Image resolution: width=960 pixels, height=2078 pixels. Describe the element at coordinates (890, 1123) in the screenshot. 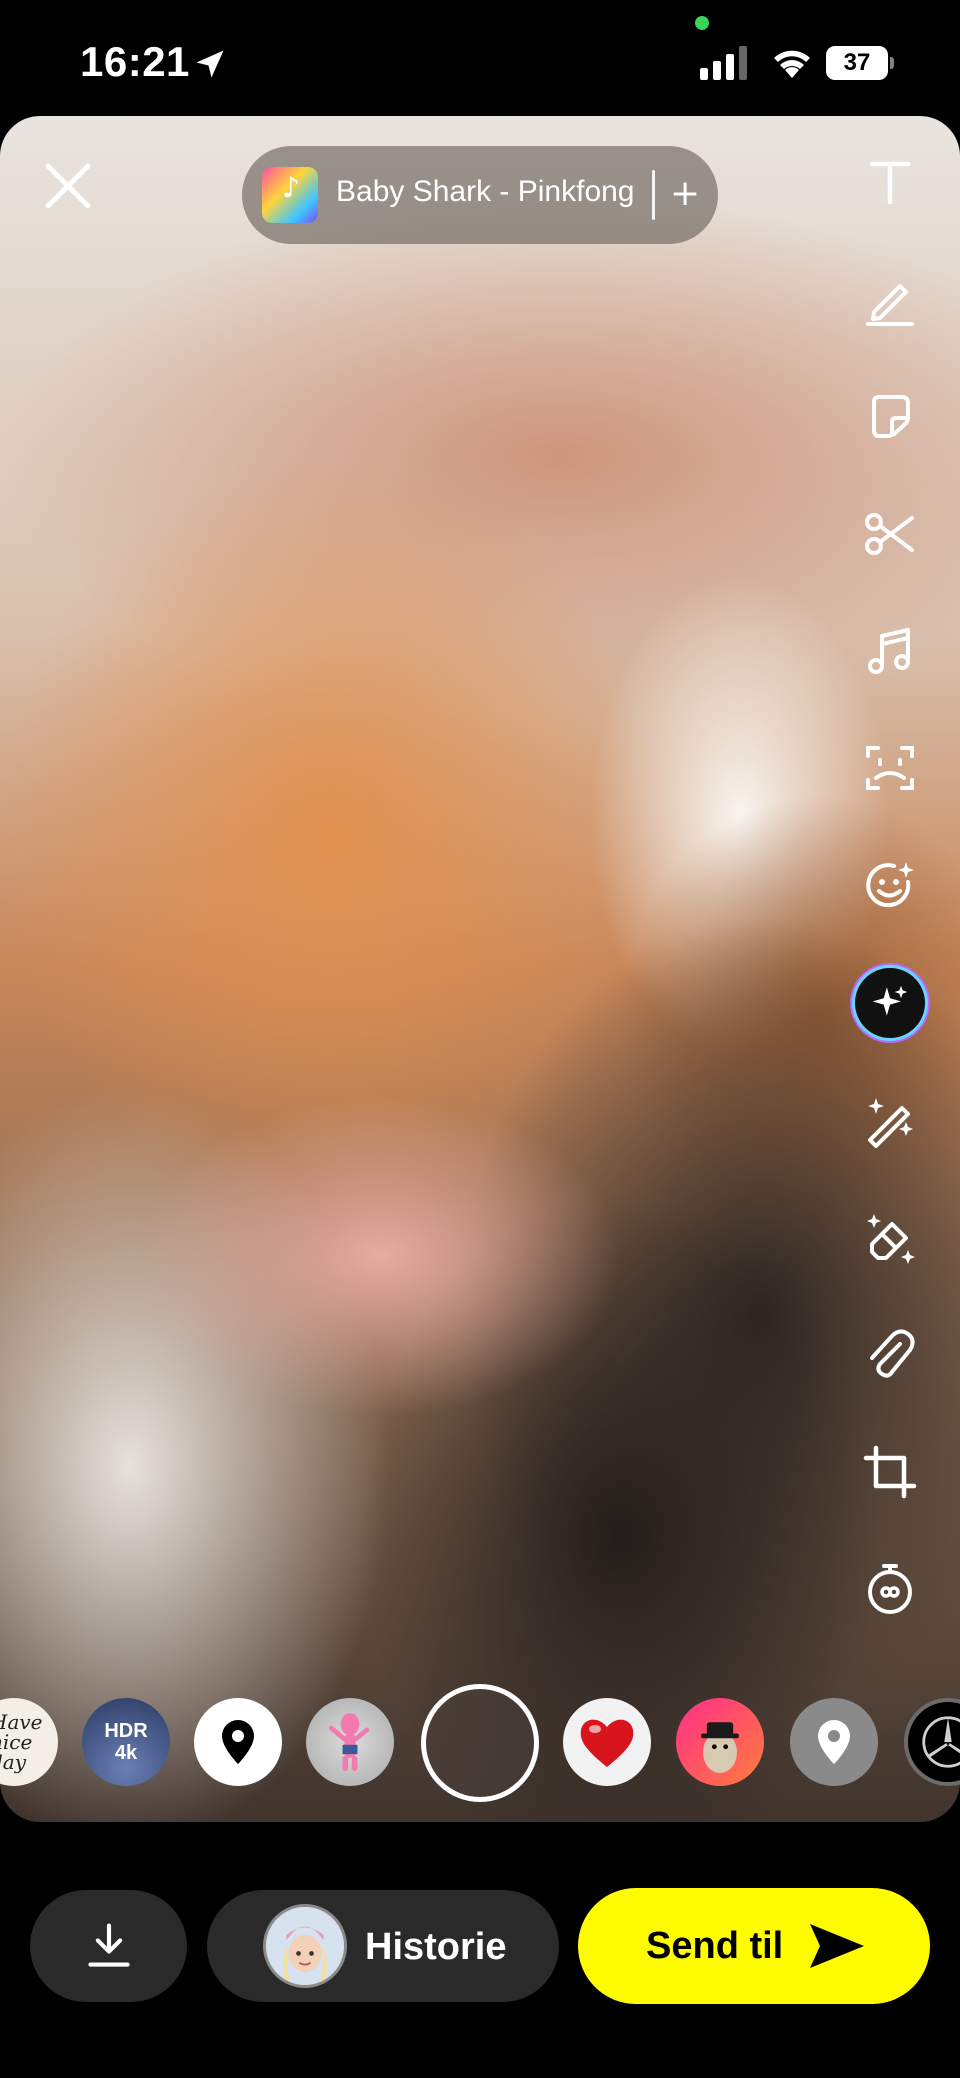

I see `magic-wand-icon` at that location.